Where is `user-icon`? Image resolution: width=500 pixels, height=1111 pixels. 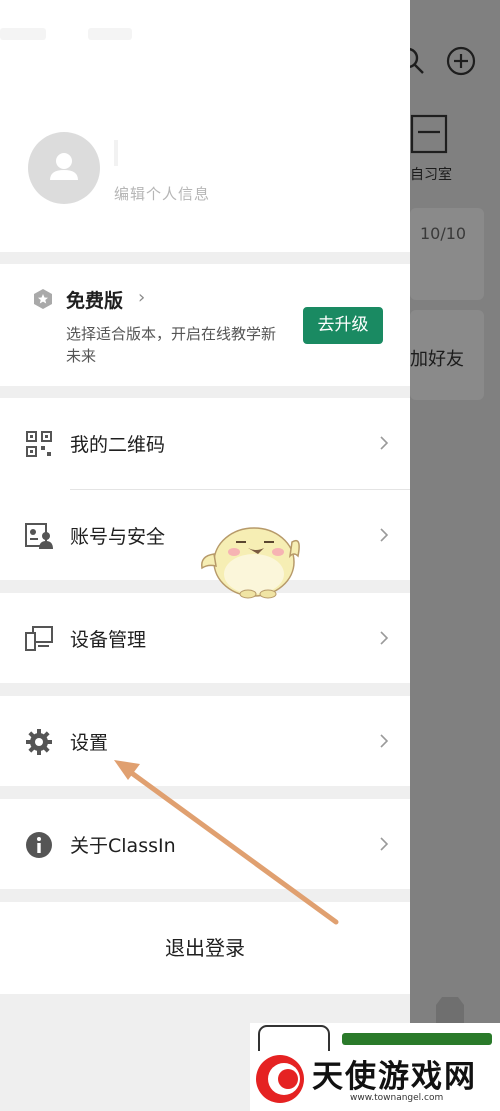 user-icon is located at coordinates (64, 166).